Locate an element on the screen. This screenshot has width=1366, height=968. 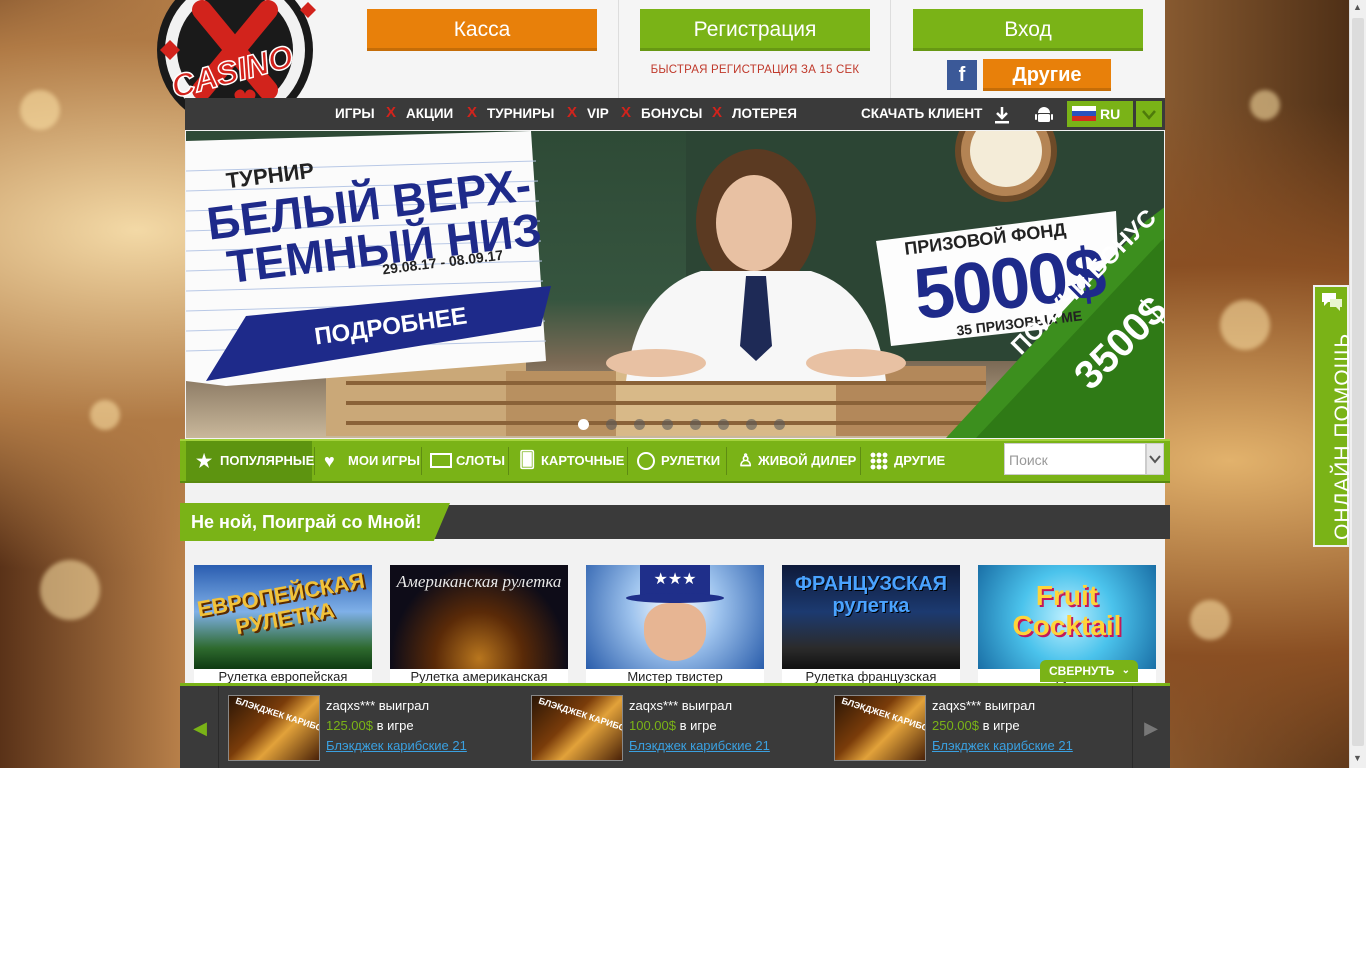
game-tile-image: Fruit Cocktail is located at coordinates (1067, 617).